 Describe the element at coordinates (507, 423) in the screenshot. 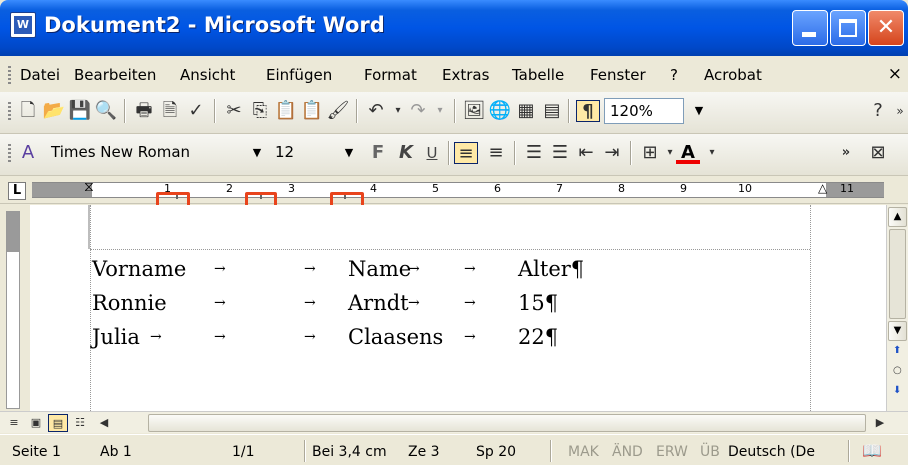

I see `horizontal-scroll-thumb` at that location.